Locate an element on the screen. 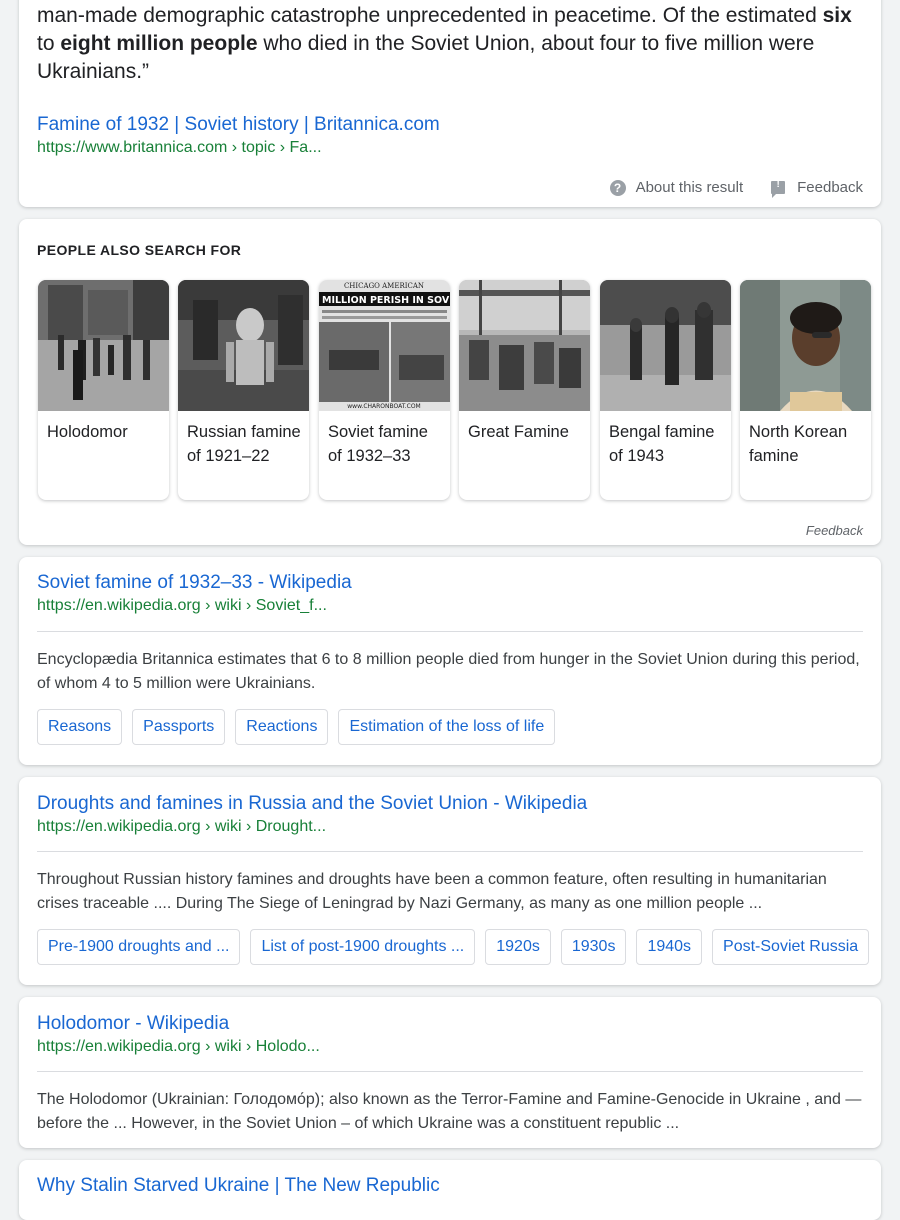 The image size is (900, 1220). bengal-famine-photo is located at coordinates (665, 345).